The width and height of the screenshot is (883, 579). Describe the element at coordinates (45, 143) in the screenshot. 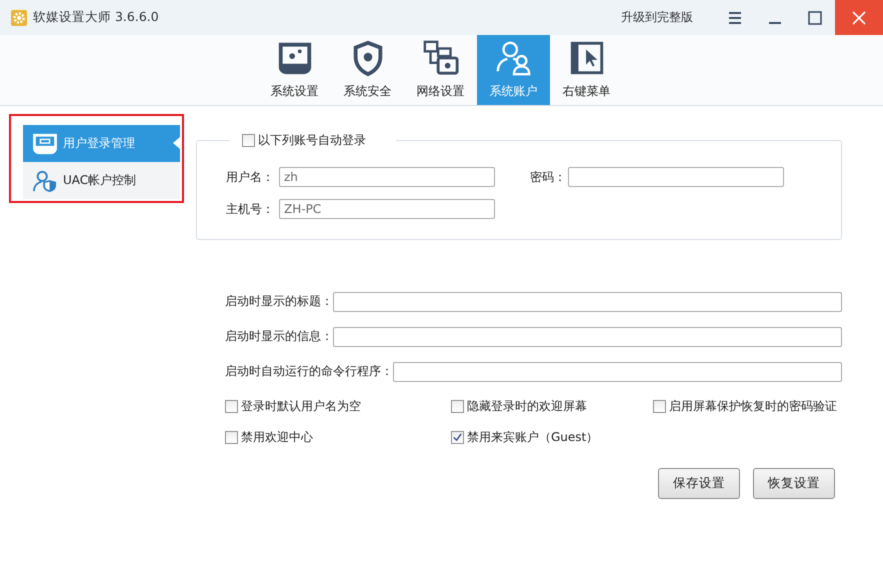

I see `monitor-icon` at that location.